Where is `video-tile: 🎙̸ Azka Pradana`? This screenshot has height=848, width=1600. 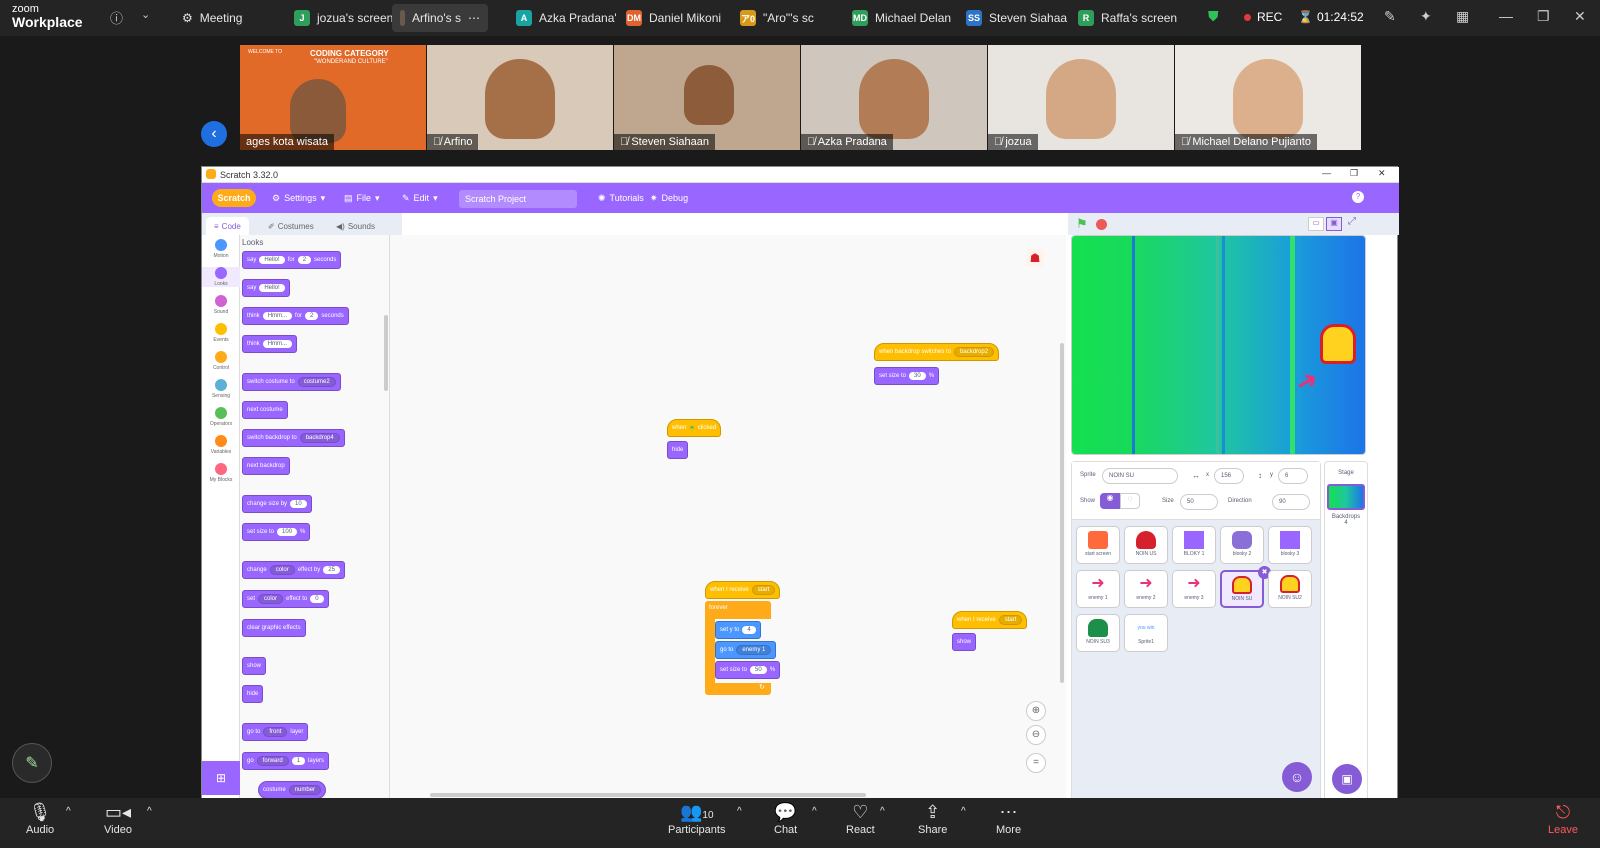
video-tile: 🎙̸ Azka Pradana is located at coordinates (894, 97).